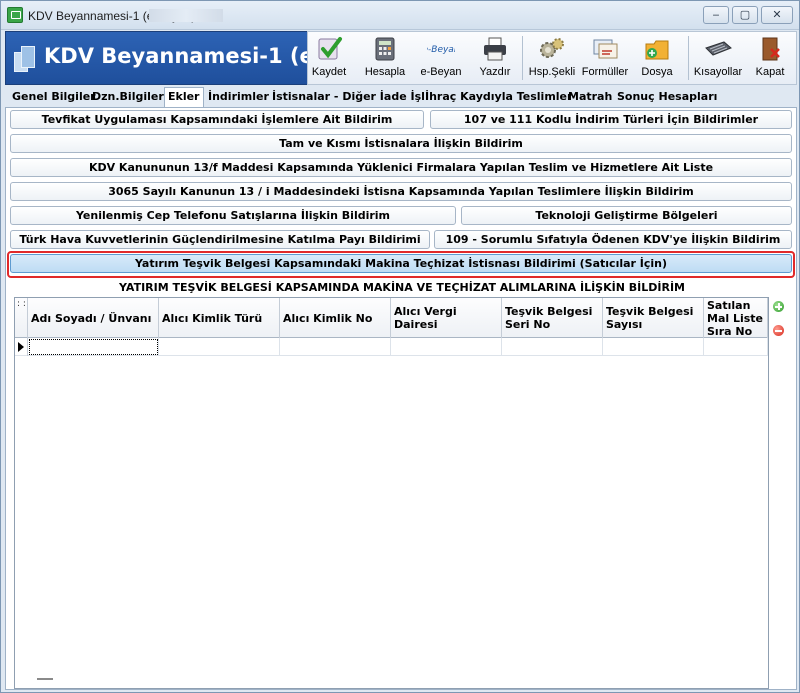 The height and width of the screenshot is (693, 800). Describe the element at coordinates (400, 15) in the screenshot. I see `title-bar: KDV Beyannamesi-1 (e-Beyan) ‒ ▢ ✕` at that location.